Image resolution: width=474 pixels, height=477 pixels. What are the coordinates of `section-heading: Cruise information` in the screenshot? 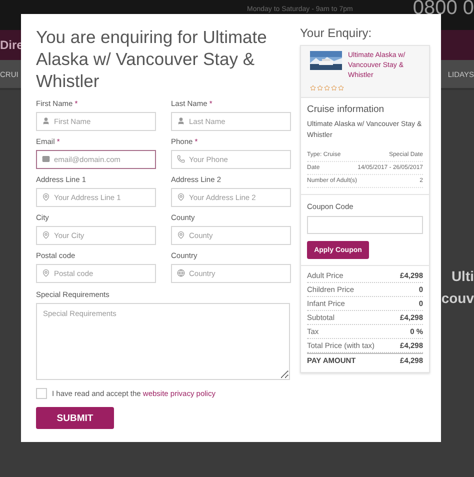 It's located at (346, 109).